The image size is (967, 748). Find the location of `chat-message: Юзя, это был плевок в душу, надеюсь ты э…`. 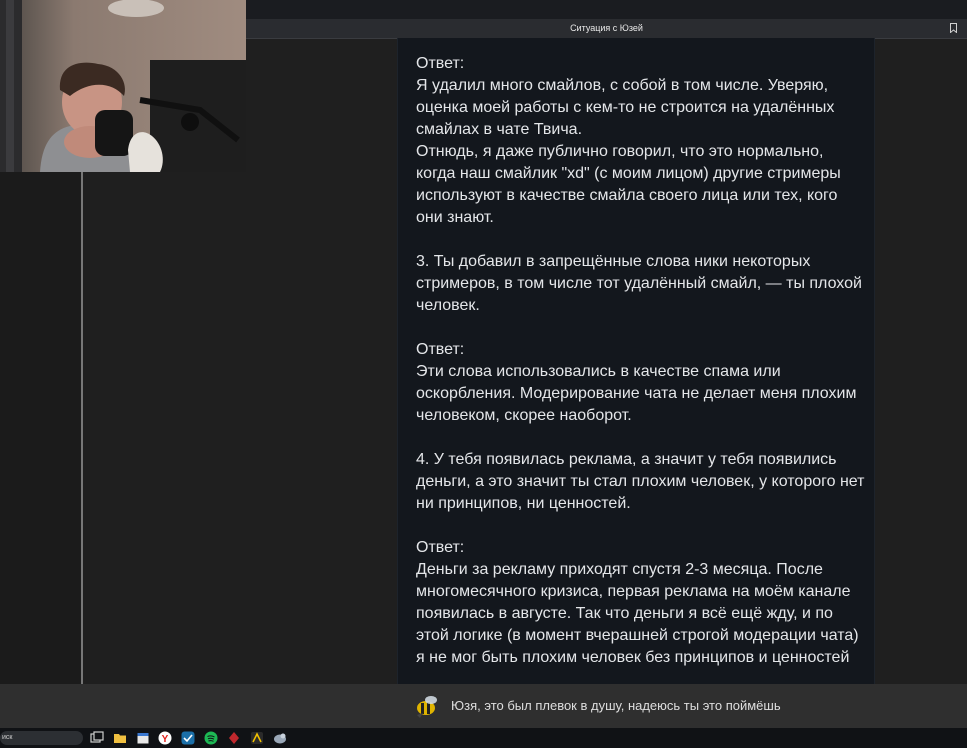

chat-message: Юзя, это был плевок в душу, надеюсь ты э… is located at coordinates (616, 705).